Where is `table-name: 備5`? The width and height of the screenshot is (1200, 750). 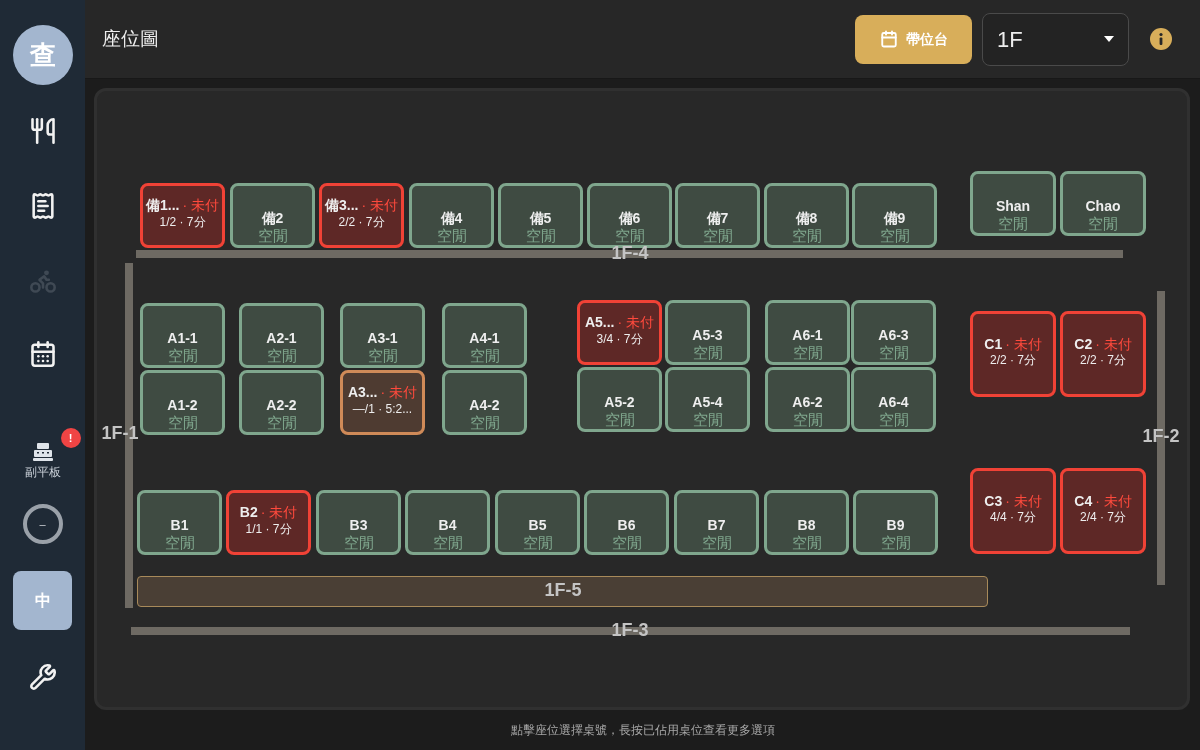
table-name: 備5 is located at coordinates (540, 218).